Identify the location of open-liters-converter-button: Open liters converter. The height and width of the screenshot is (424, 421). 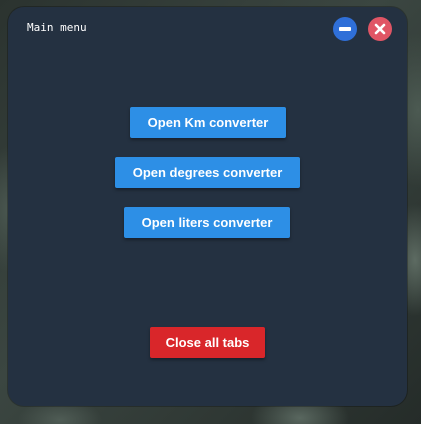
(207, 222).